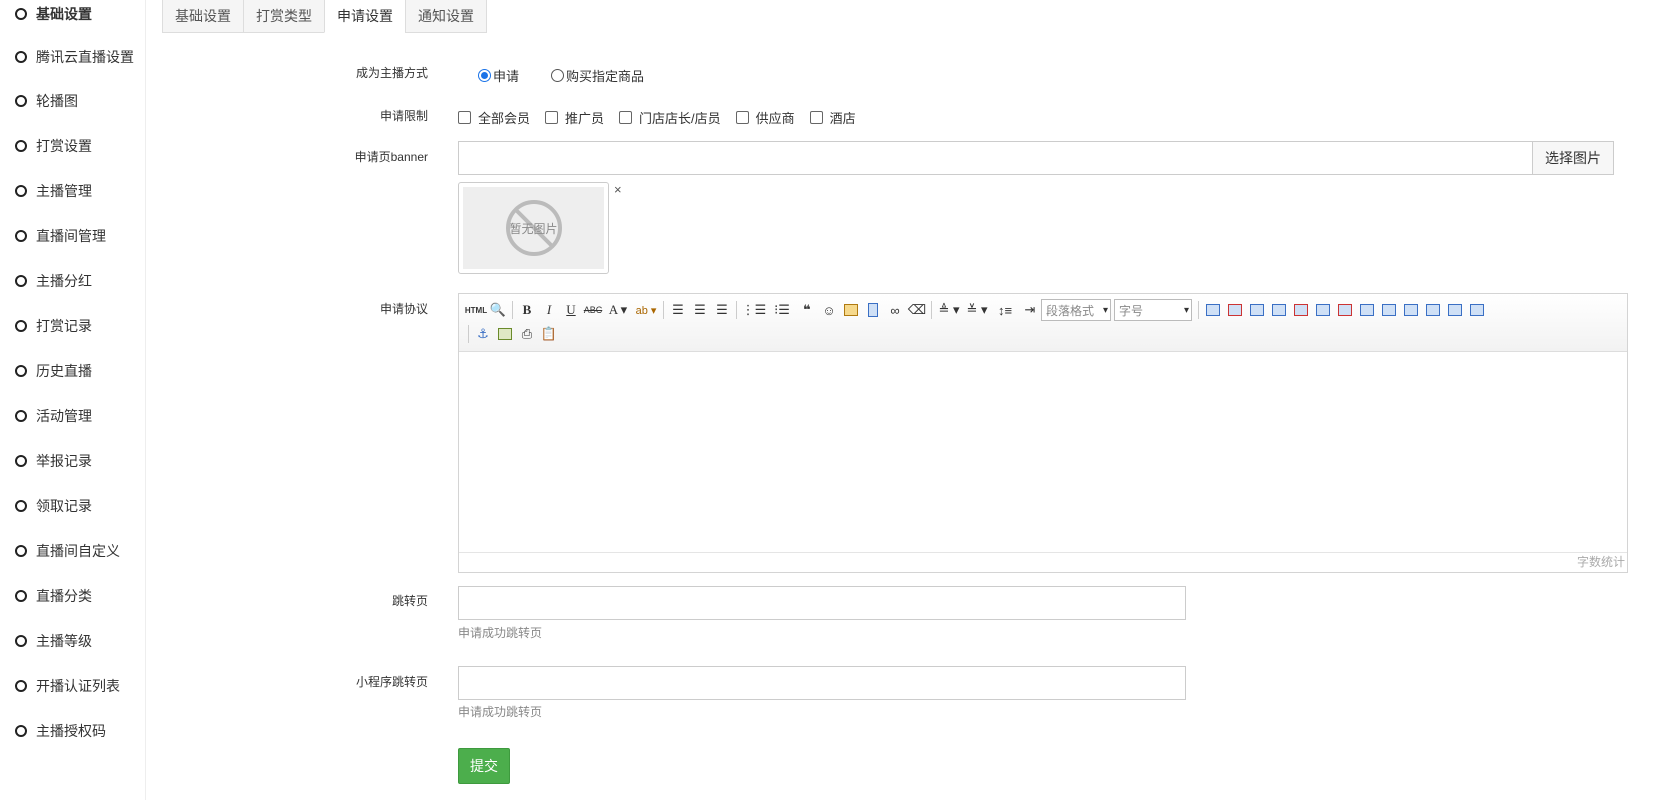 This screenshot has height=800, width=1666. Describe the element at coordinates (585, 118) in the screenshot. I see `checkbox-label: 推广员` at that location.